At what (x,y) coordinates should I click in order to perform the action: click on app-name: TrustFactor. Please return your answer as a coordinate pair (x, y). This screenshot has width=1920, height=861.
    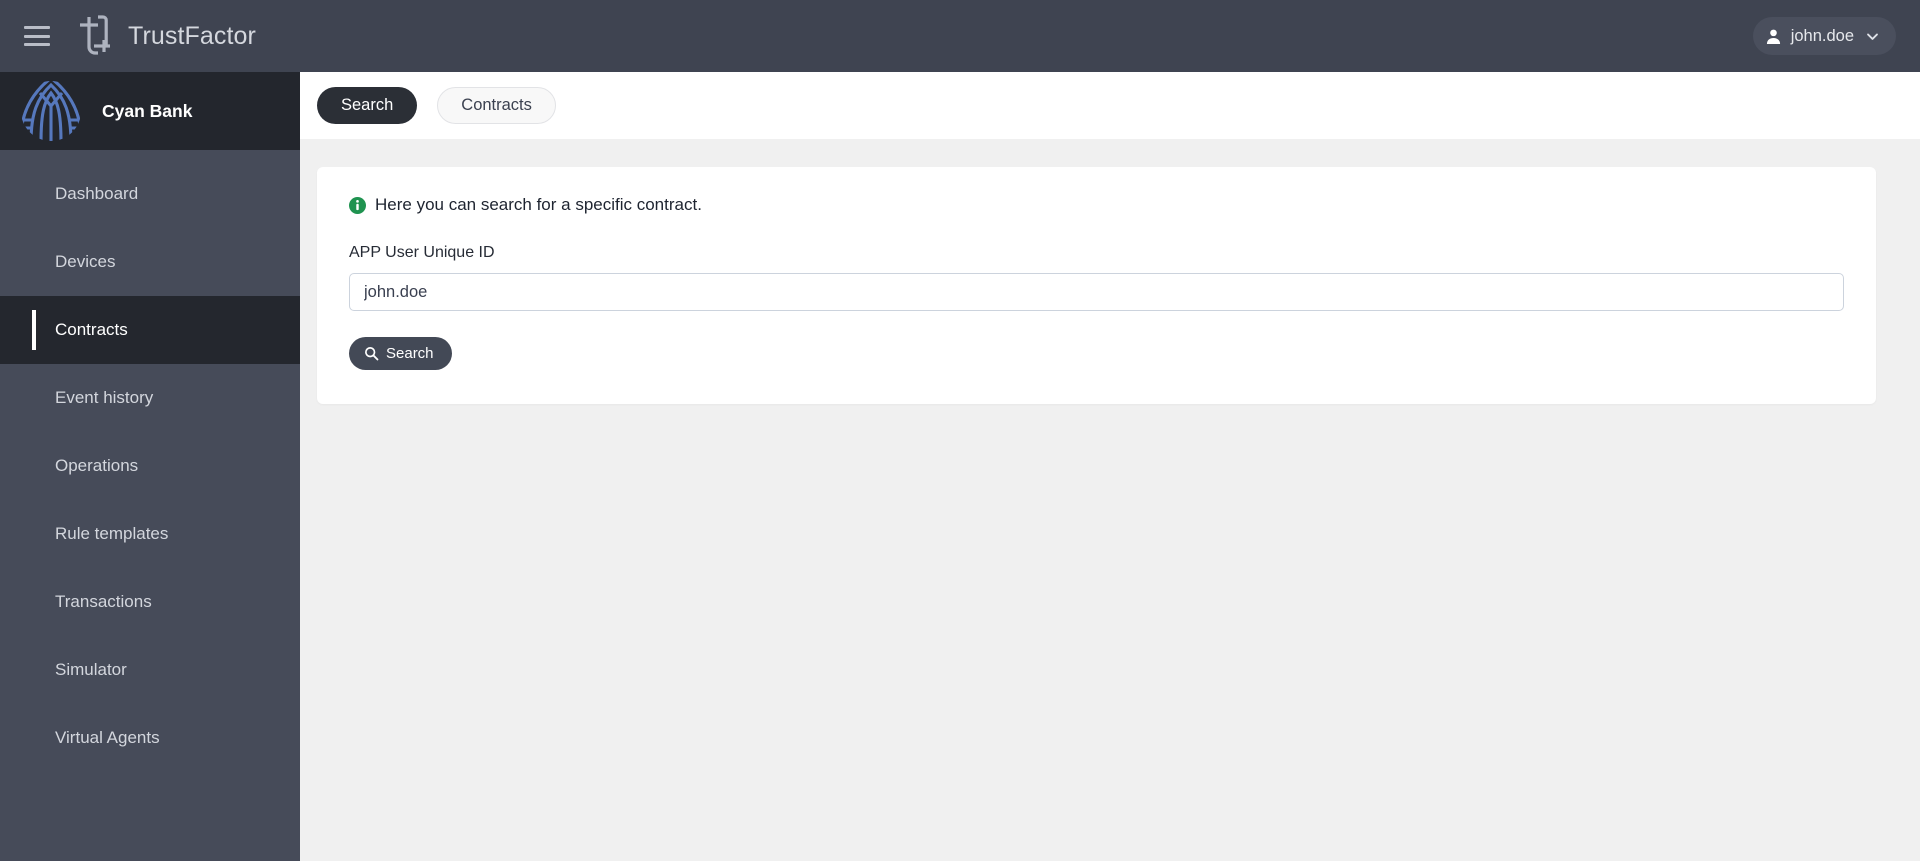
    Looking at the image, I should click on (192, 35).